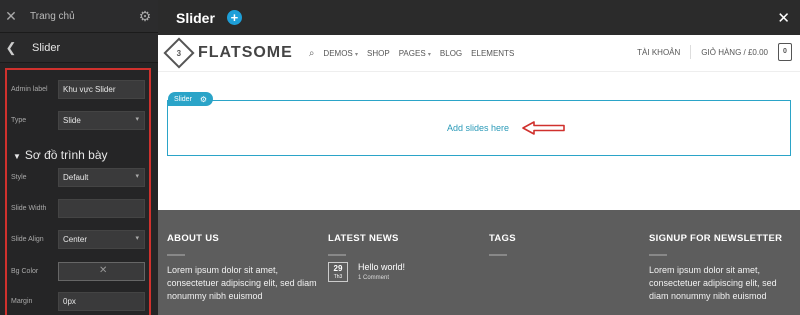 The image size is (800, 315). I want to click on element-title: Slider, so click(46, 47).